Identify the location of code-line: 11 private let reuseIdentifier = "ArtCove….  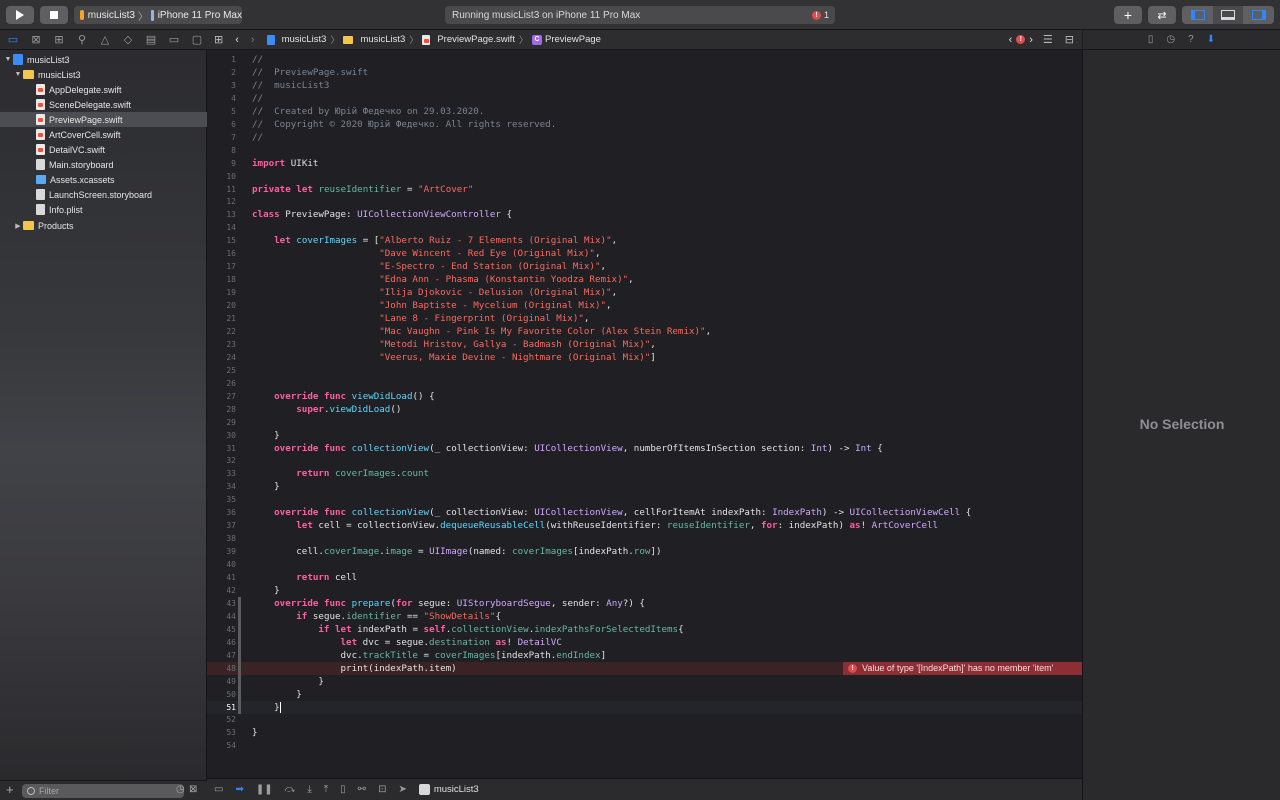
(644, 189).